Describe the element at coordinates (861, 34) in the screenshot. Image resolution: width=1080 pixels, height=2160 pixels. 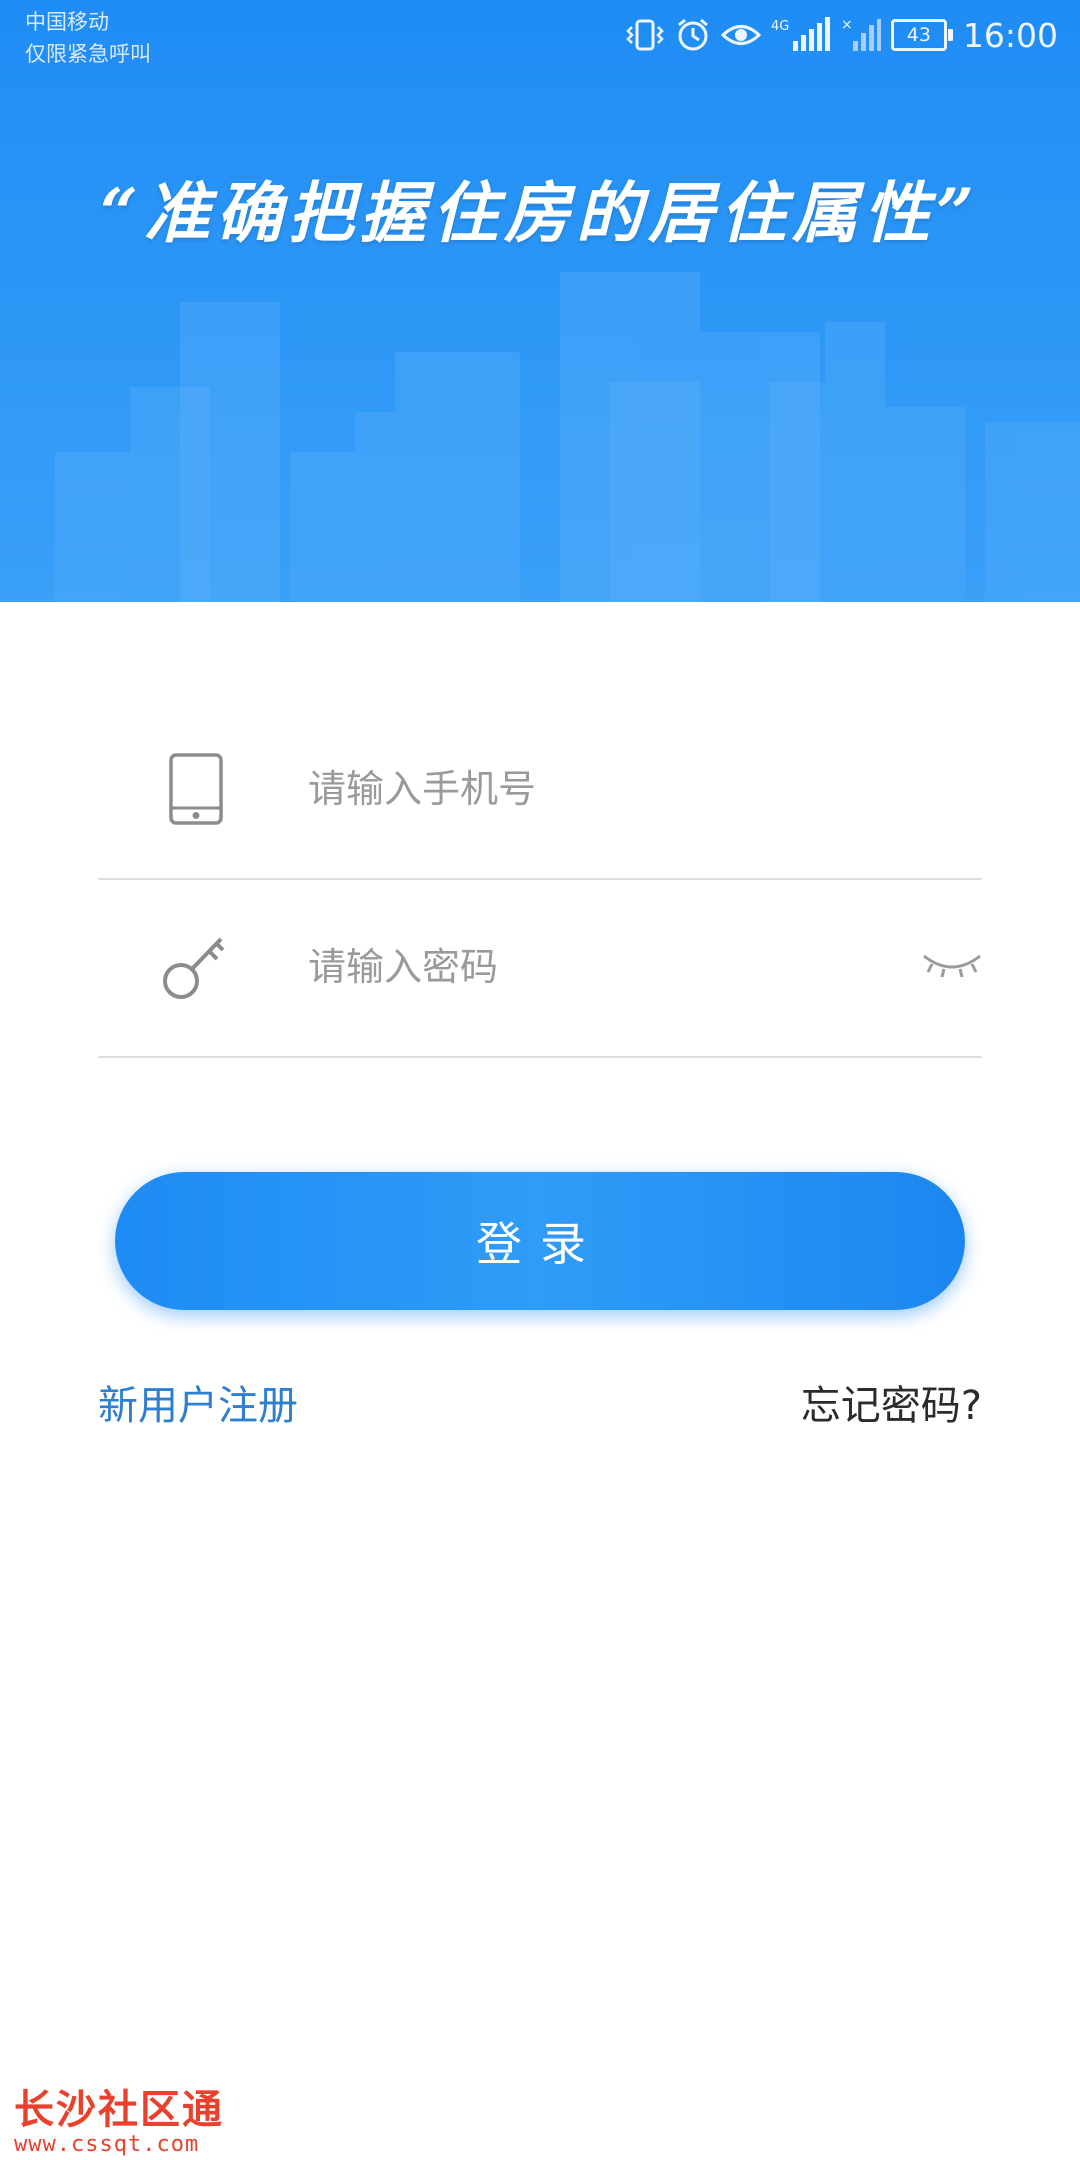
I see `wifi-icon: ×` at that location.